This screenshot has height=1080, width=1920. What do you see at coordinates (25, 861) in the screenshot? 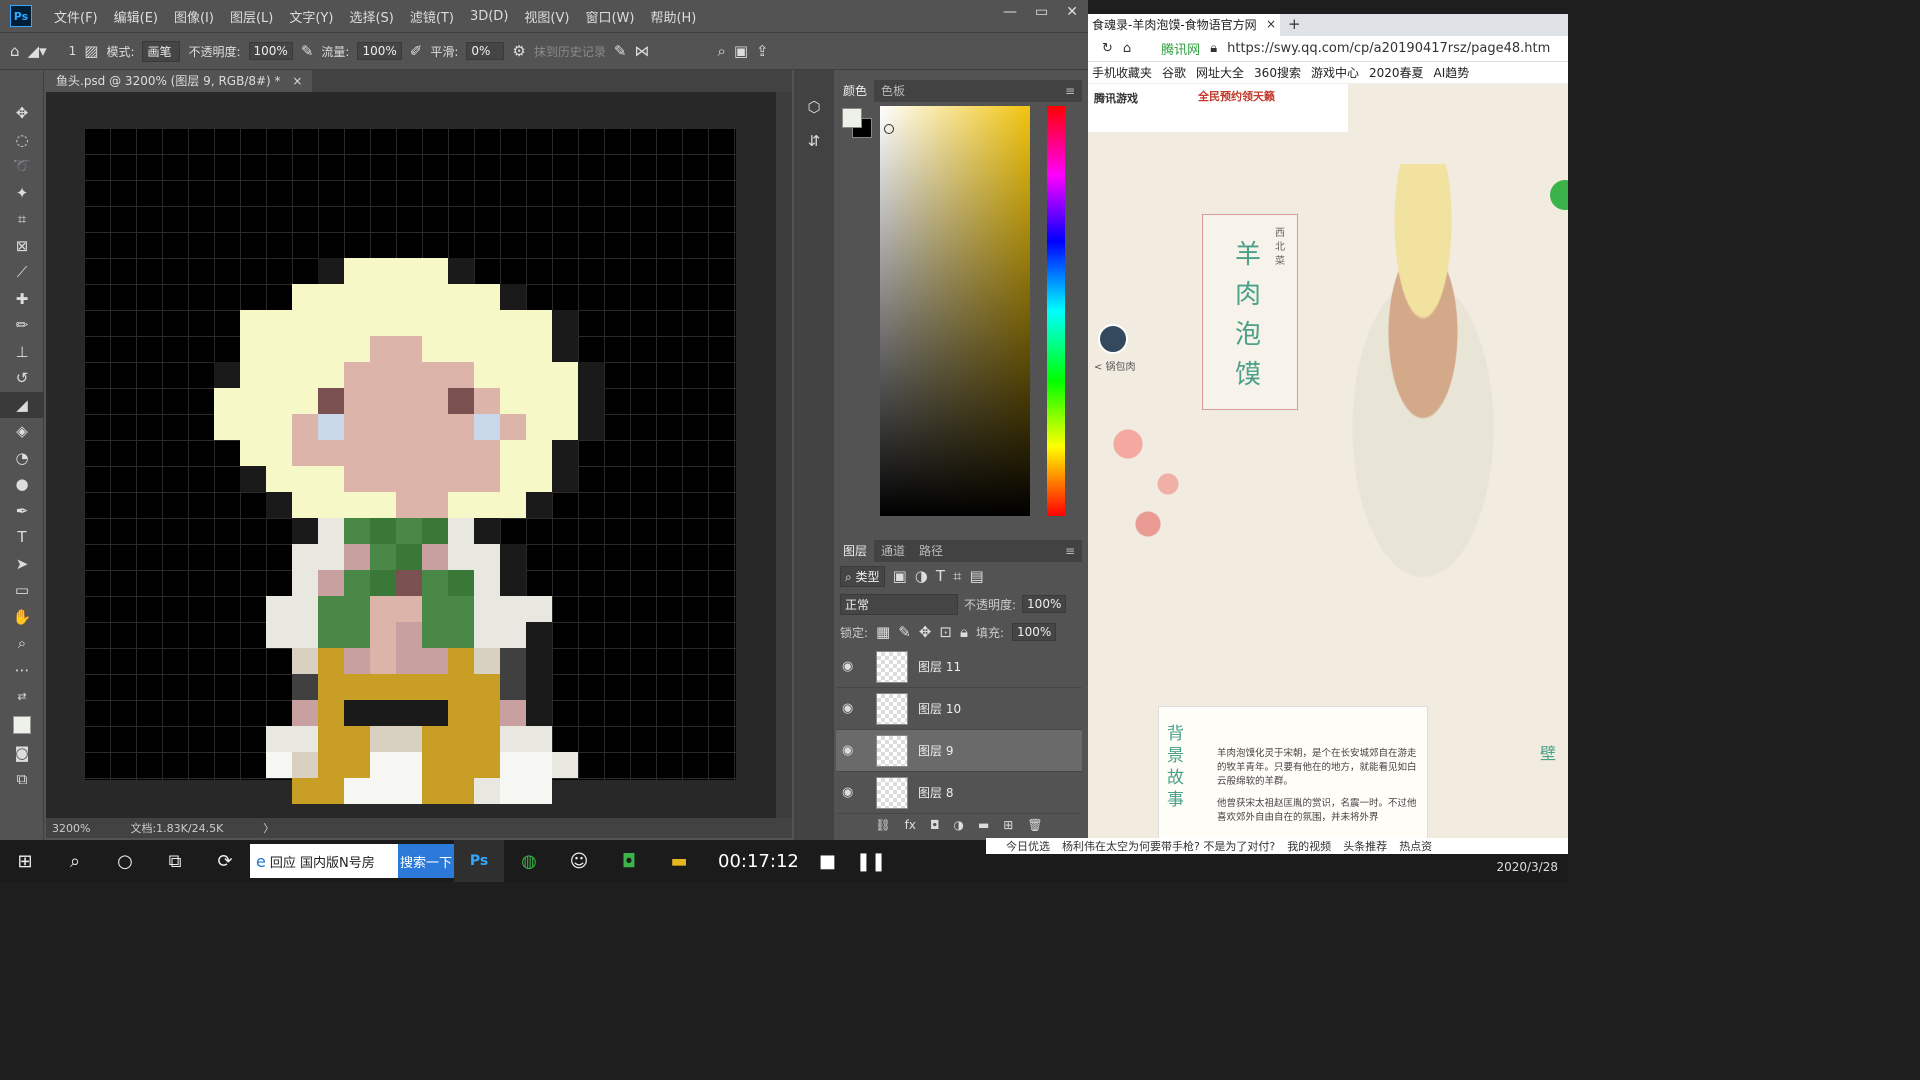
I see `start-windows-icon: ⊞` at bounding box center [25, 861].